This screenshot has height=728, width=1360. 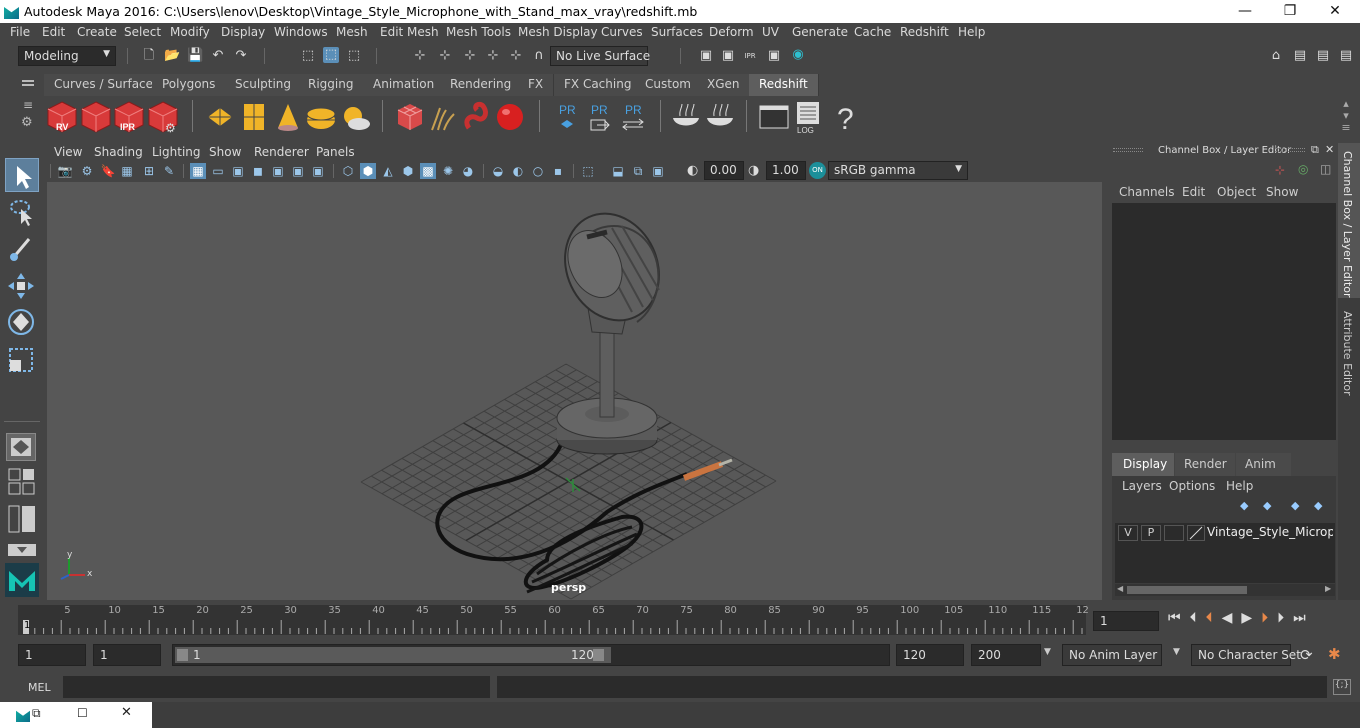 What do you see at coordinates (677, 32) in the screenshot?
I see `menu-surfaces: Surfaces` at bounding box center [677, 32].